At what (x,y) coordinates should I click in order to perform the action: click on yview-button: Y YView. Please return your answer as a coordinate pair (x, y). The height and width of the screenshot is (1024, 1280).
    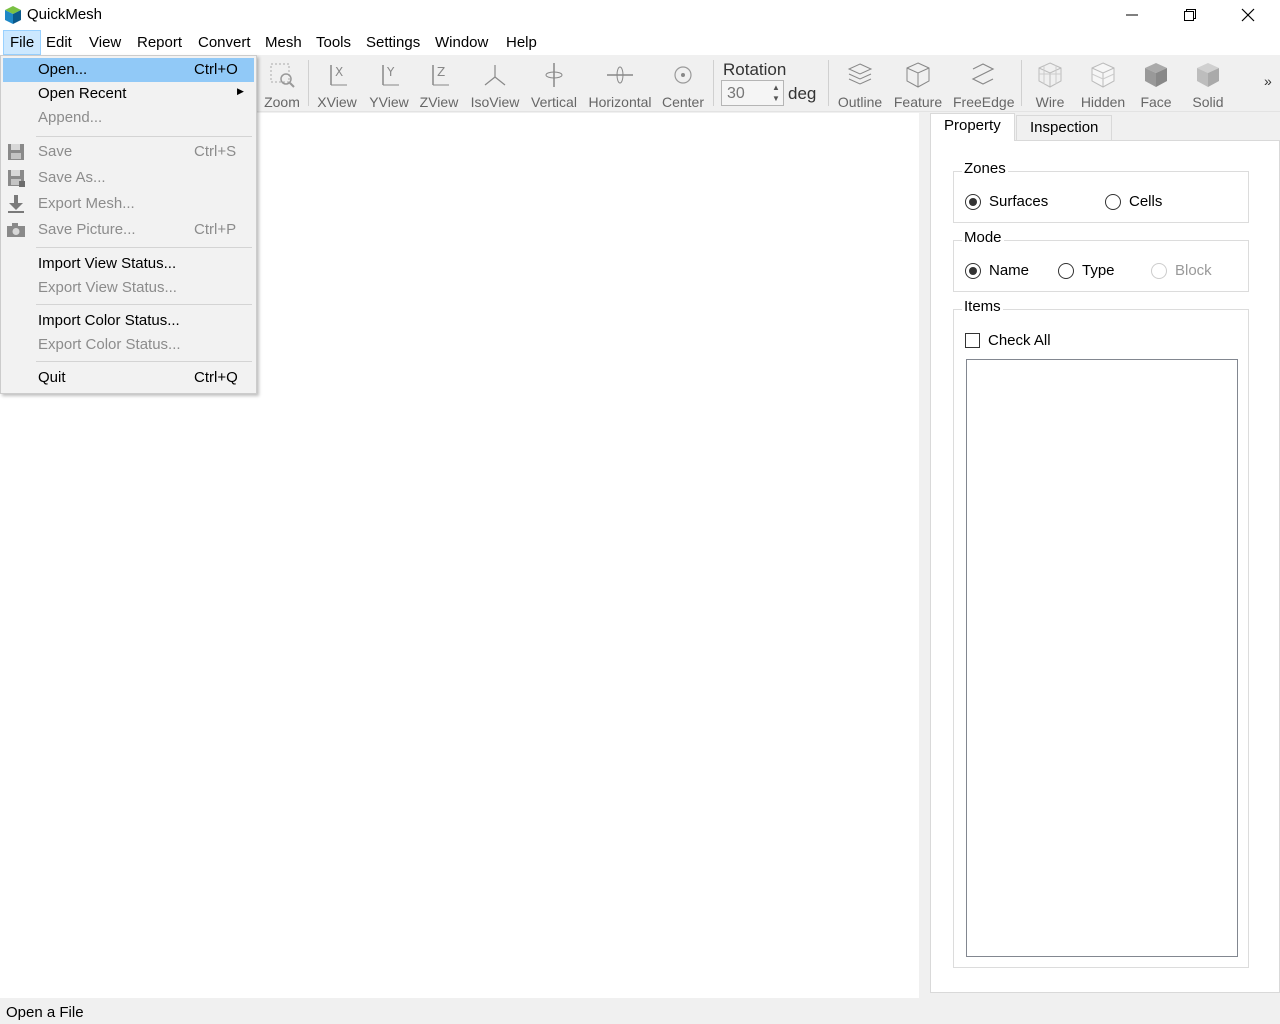
    Looking at the image, I should click on (389, 83).